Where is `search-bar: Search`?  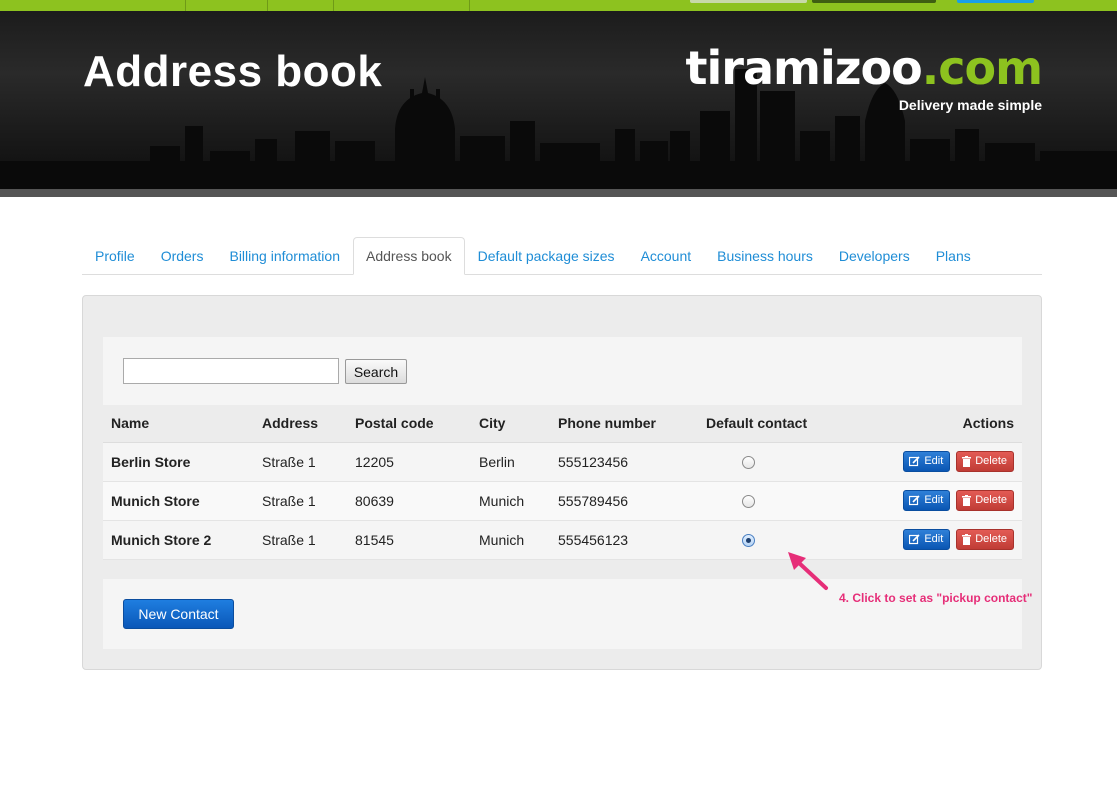 search-bar: Search is located at coordinates (562, 371).